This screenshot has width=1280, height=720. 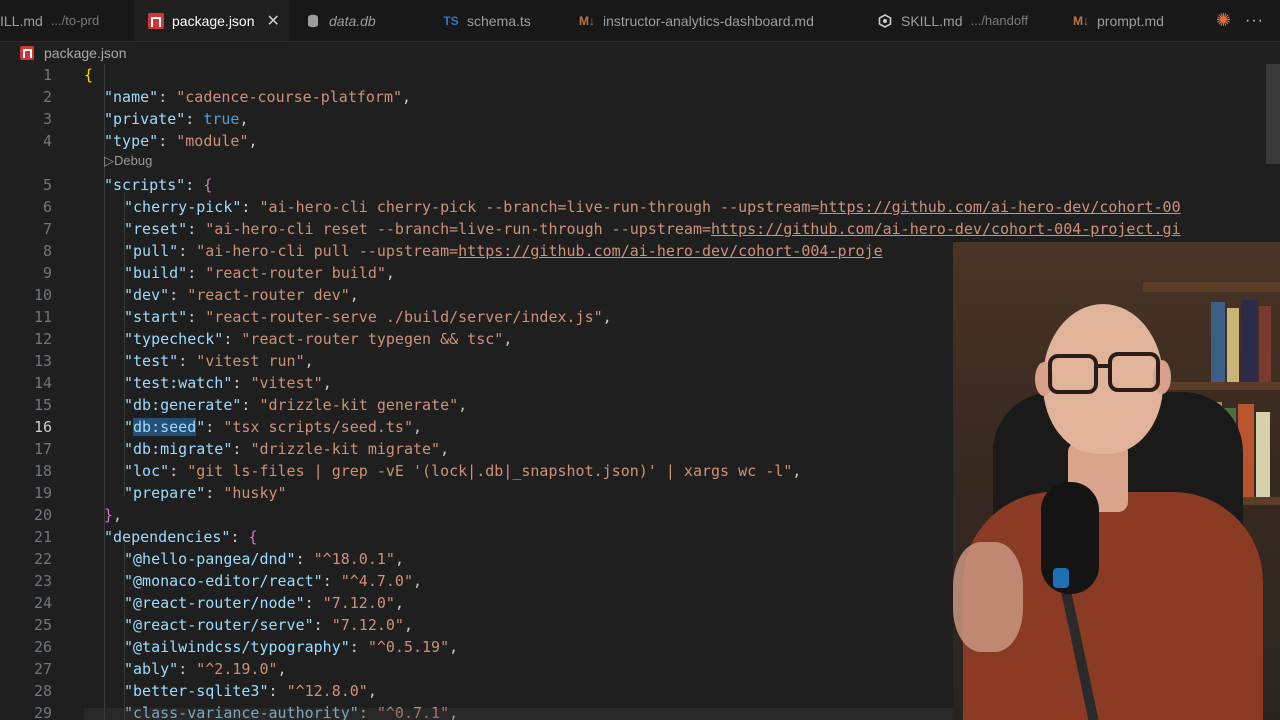 What do you see at coordinates (42, 449) in the screenshot?
I see `line-number: 17` at bounding box center [42, 449].